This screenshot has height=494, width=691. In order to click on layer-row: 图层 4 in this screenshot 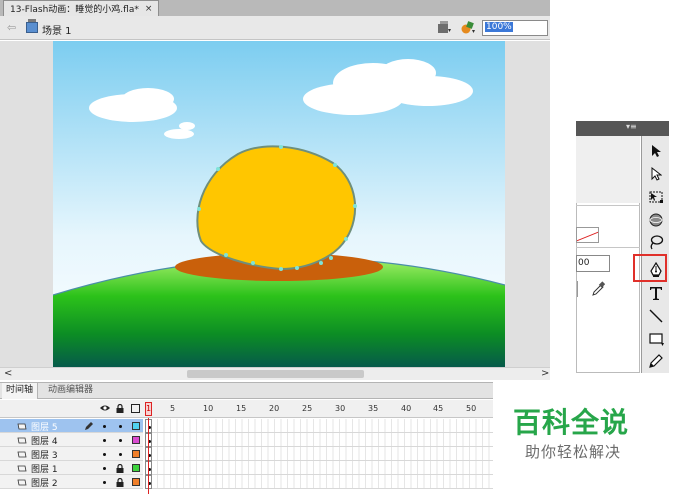, I will do `click(246, 440)`.